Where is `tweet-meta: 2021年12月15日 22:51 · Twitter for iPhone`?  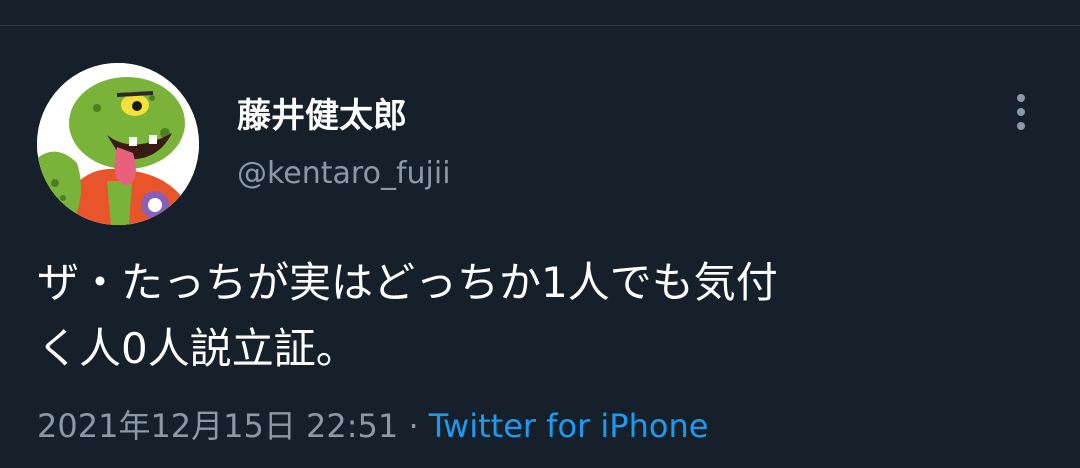
tweet-meta: 2021年12月15日 22:51 · Twitter for iPhone is located at coordinates (372, 426).